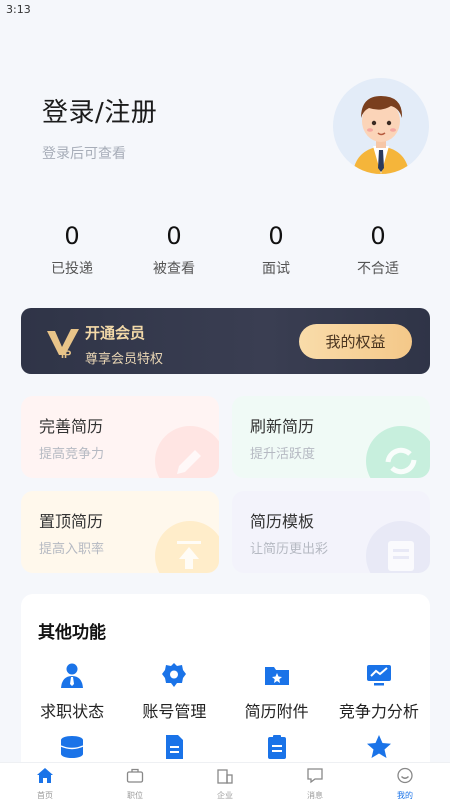 This screenshot has height=800, width=450. Describe the element at coordinates (378, 269) in the screenshot. I see `stat-label: 不合适` at that location.